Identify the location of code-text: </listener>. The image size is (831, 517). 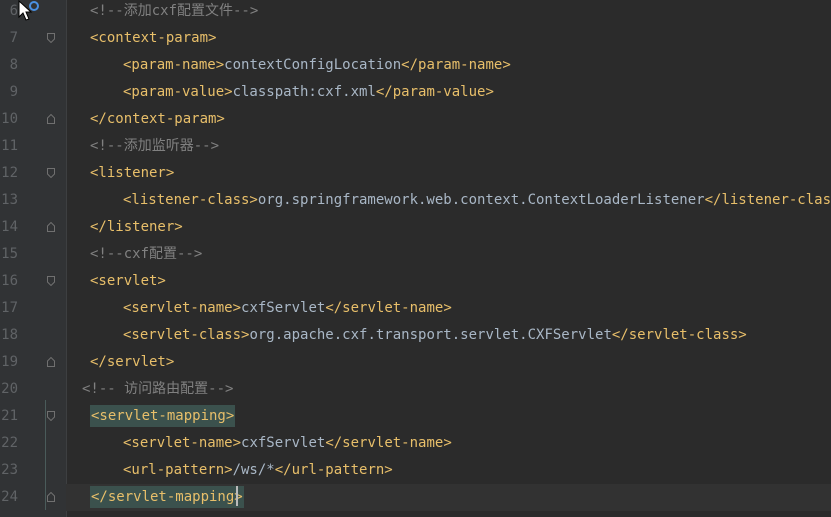
(136, 227).